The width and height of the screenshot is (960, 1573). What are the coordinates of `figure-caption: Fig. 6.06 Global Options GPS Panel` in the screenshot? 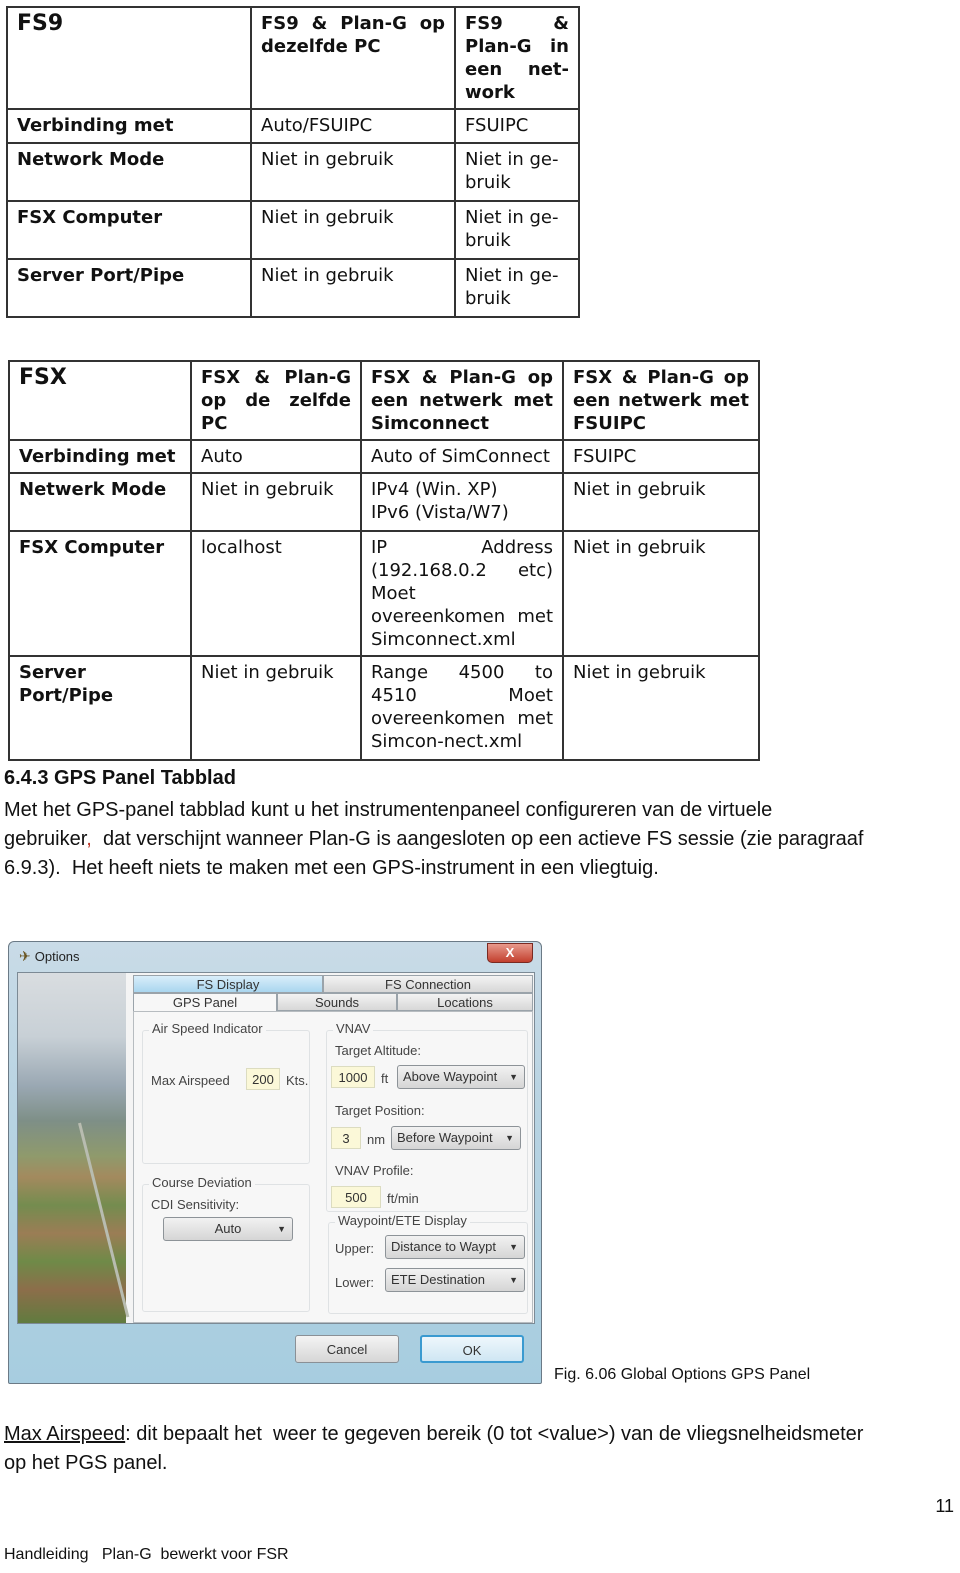 It's located at (682, 1374).